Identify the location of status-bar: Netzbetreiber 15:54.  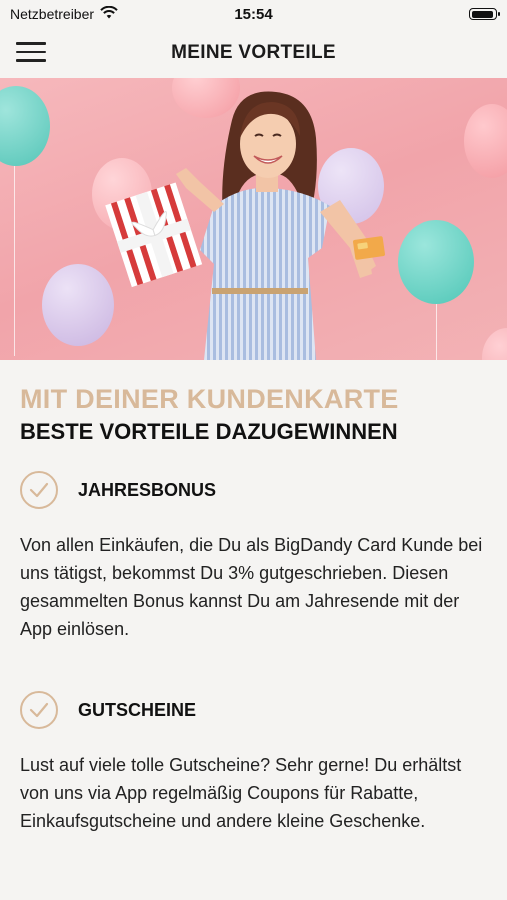
(253, 14).